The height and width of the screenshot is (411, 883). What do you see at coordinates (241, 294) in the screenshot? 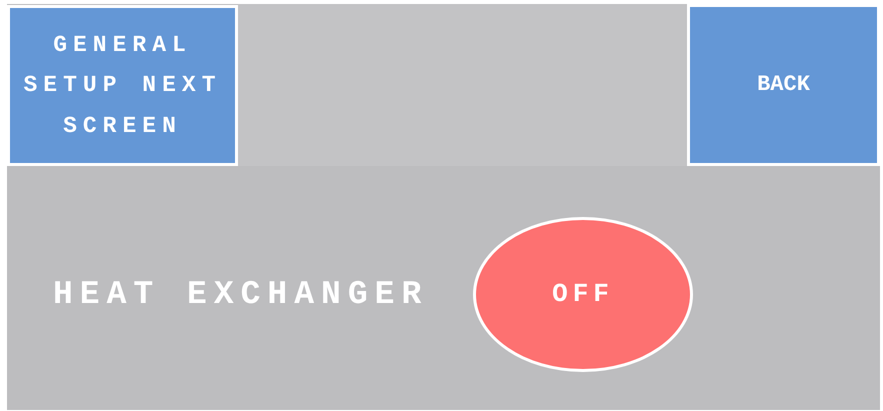
I see `heat-exchanger-label: HEAT EXCHANGER` at bounding box center [241, 294].